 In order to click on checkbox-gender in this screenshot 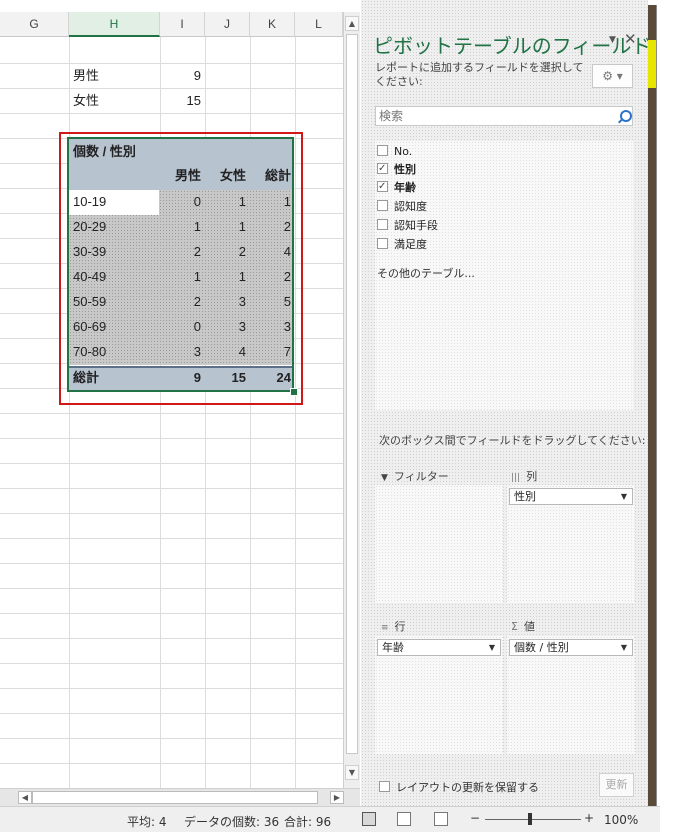, I will do `click(382, 169)`.